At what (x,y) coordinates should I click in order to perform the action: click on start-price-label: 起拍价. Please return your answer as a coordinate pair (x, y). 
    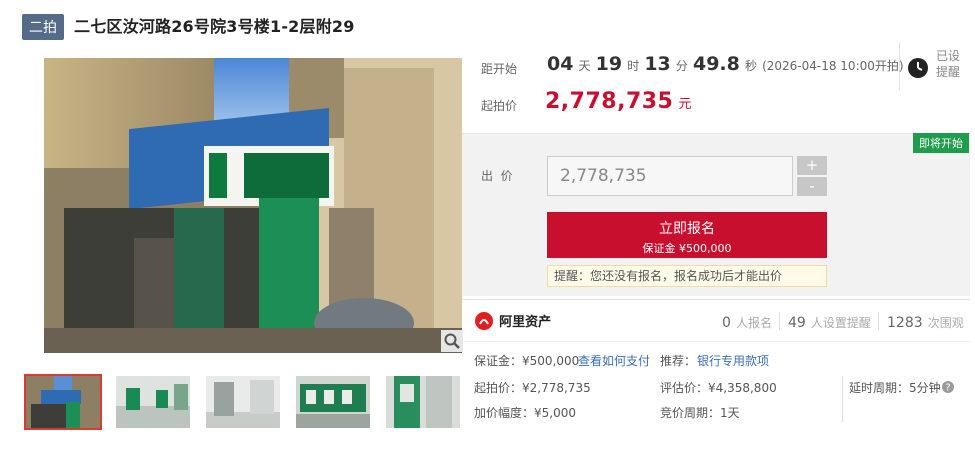
    Looking at the image, I should click on (499, 106).